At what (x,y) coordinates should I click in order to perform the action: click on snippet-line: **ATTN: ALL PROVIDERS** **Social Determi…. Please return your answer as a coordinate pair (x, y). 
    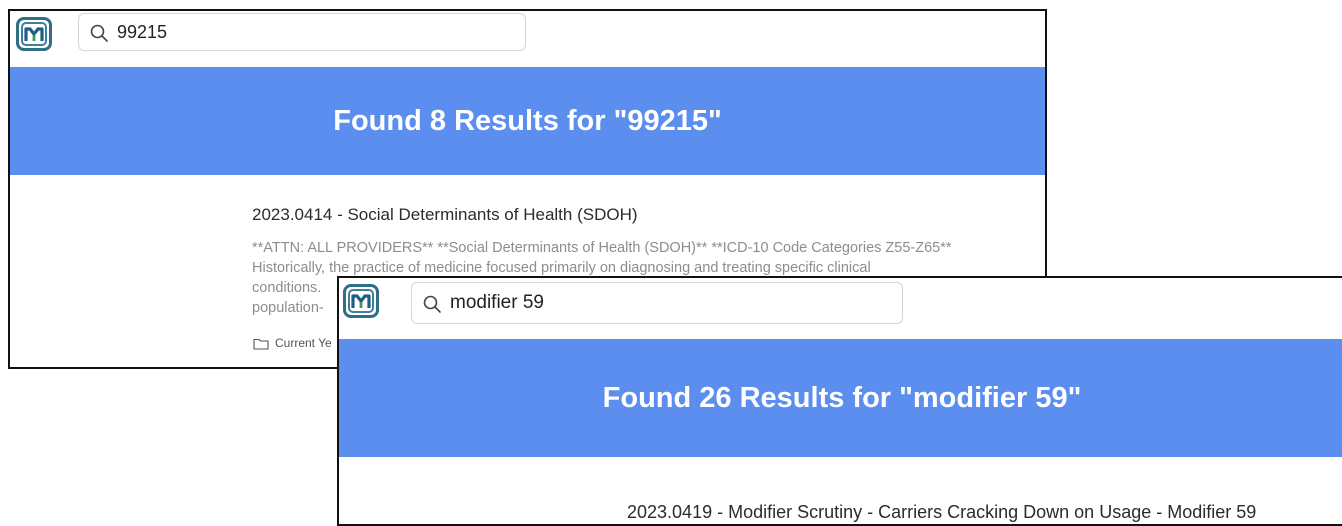
    Looking at the image, I should click on (602, 248).